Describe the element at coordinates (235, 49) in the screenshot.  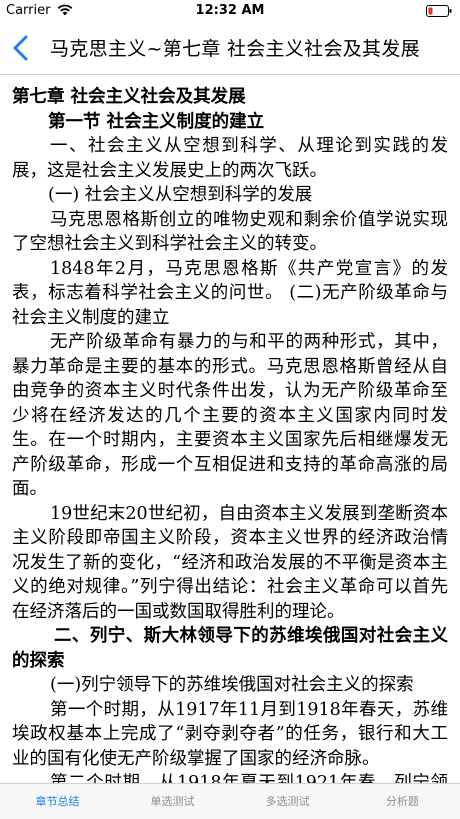
I see `page-title: 马克思主义~第七章 社会主义社会及其发展` at that location.